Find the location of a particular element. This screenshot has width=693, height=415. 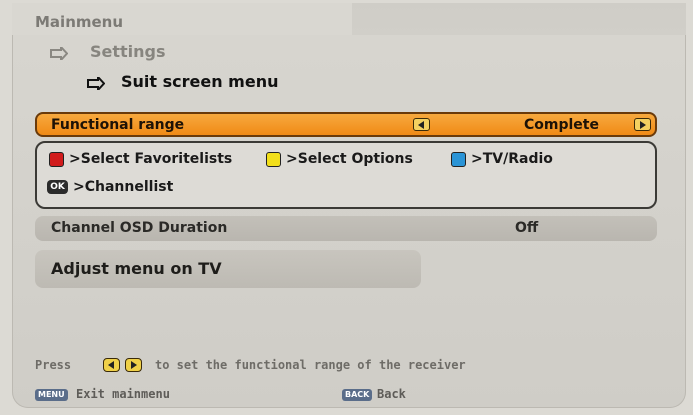

functional-range-value: Complete is located at coordinates (561, 125).